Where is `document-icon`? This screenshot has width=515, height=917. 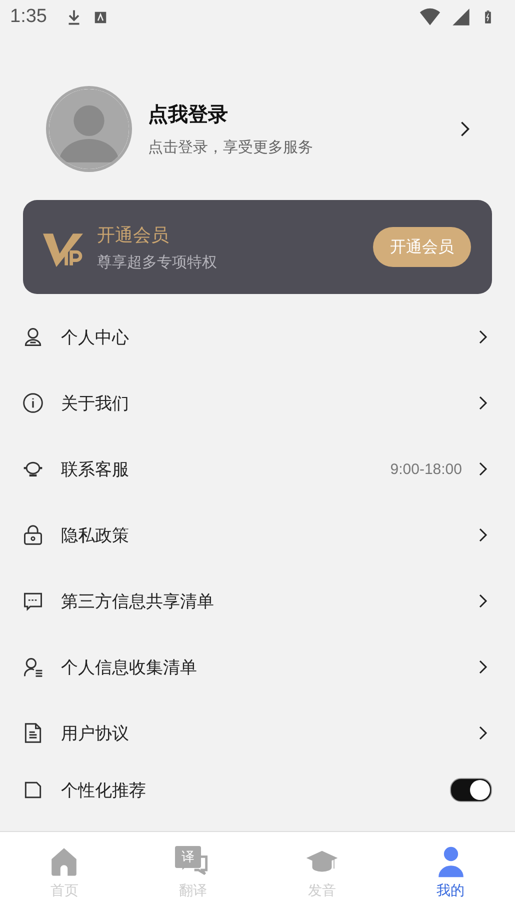
document-icon is located at coordinates (33, 733).